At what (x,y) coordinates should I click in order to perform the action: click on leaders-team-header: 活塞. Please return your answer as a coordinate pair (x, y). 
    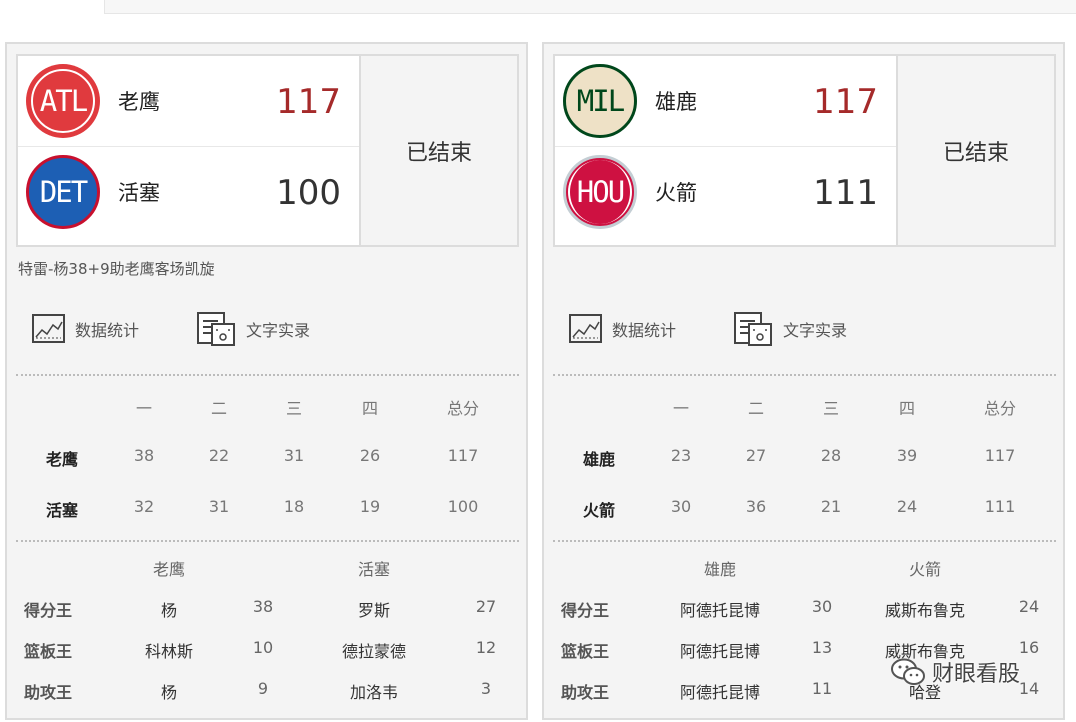
    Looking at the image, I should click on (374, 569).